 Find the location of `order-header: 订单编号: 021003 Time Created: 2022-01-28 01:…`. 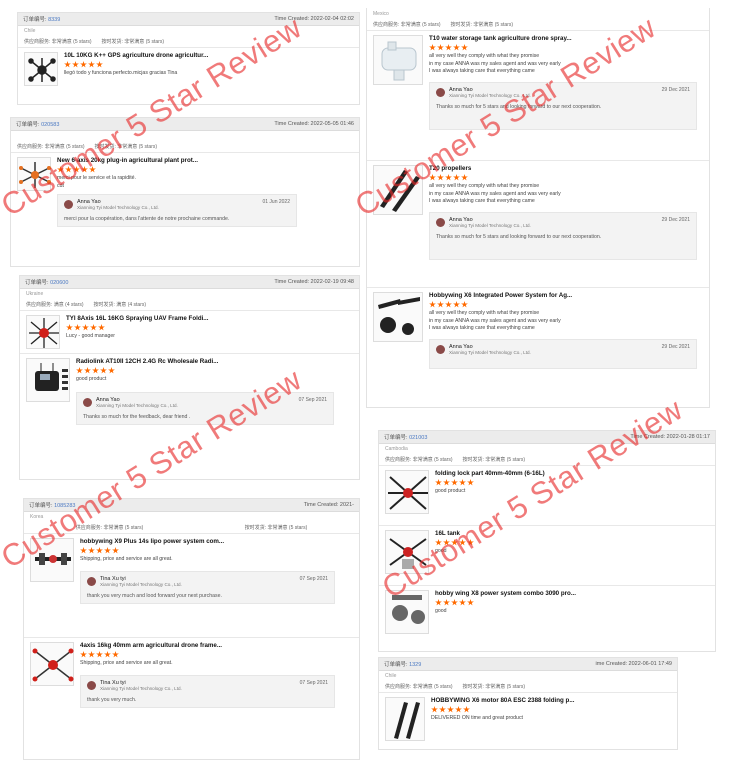

order-header: 订单编号: 021003 Time Created: 2022-01-28 01:… is located at coordinates (547, 437).